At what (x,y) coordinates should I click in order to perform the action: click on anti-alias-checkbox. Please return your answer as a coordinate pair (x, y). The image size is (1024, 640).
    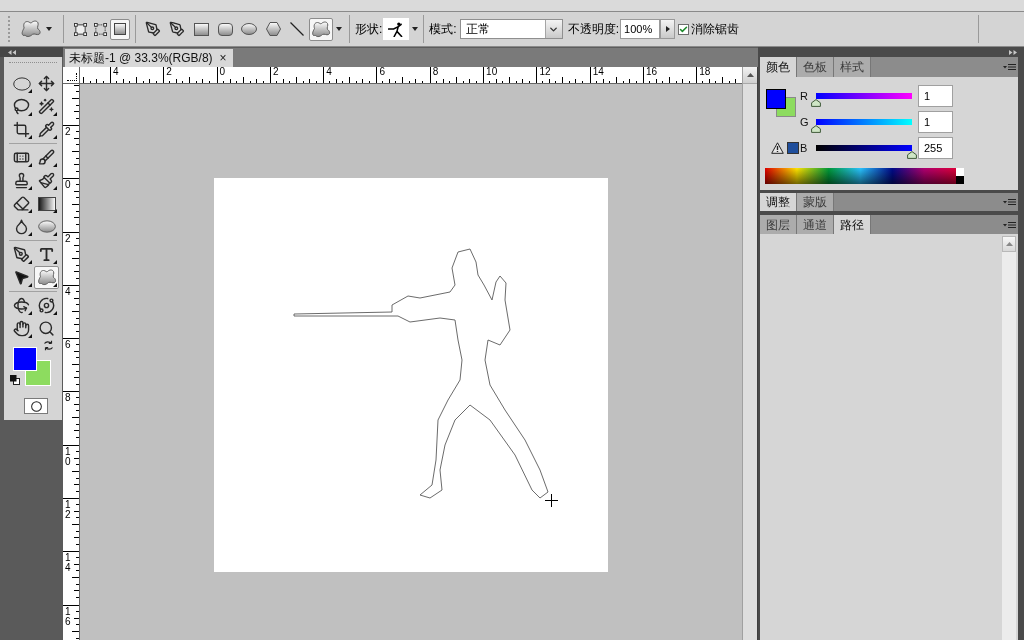
    Looking at the image, I should click on (684, 29).